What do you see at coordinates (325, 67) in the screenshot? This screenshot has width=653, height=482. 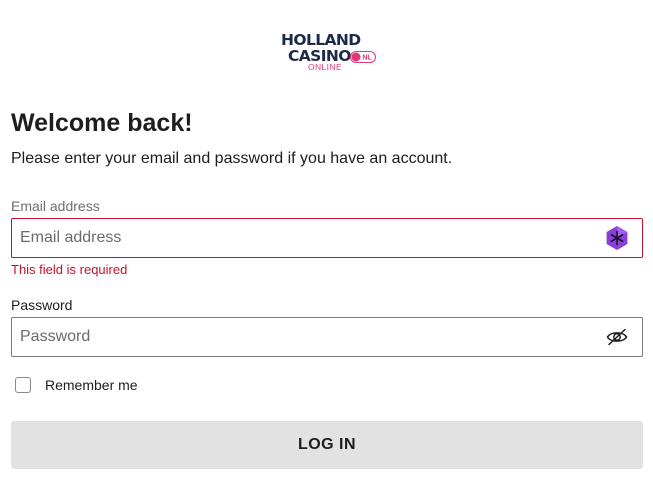 I see `logo-text-online: ONLINE` at bounding box center [325, 67].